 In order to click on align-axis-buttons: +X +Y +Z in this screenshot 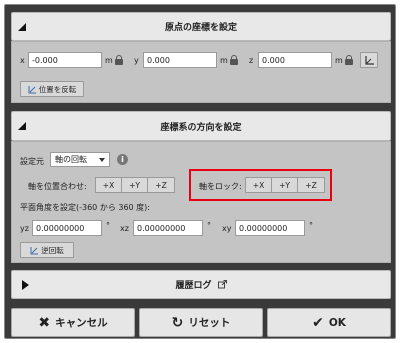, I will do `click(135, 185)`.